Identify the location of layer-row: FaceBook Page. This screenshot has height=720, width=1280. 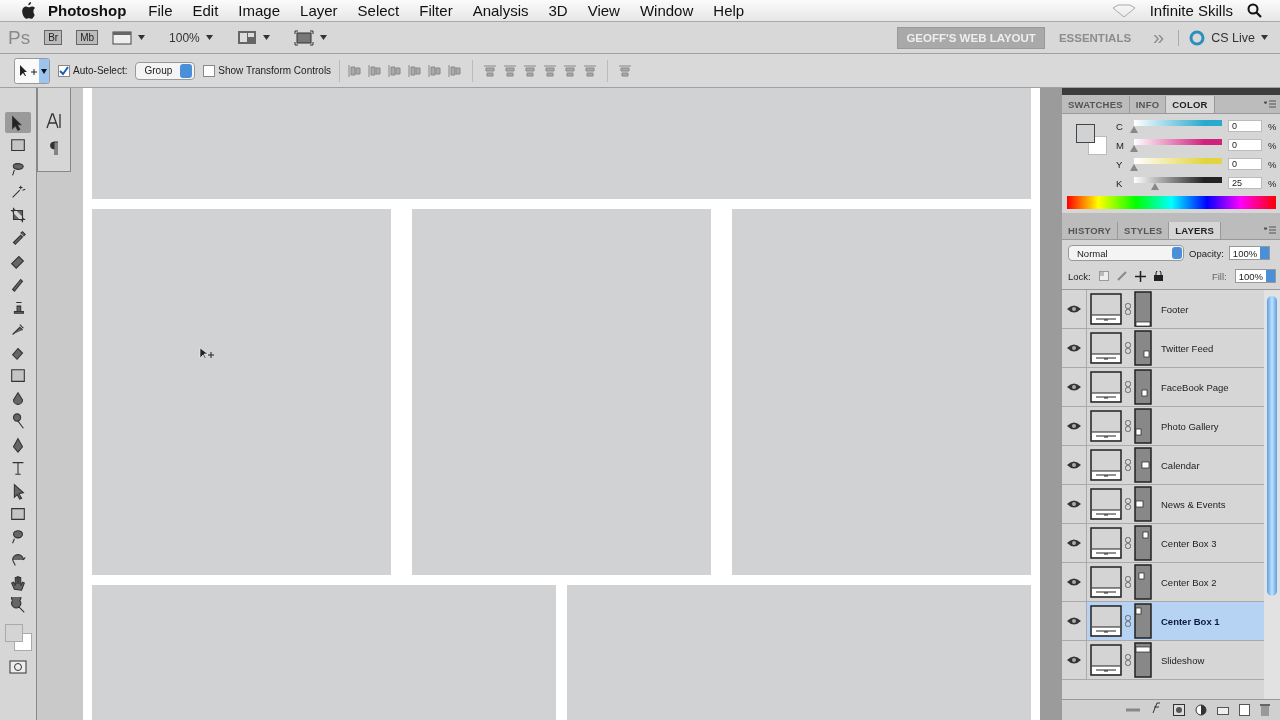
(1163, 387).